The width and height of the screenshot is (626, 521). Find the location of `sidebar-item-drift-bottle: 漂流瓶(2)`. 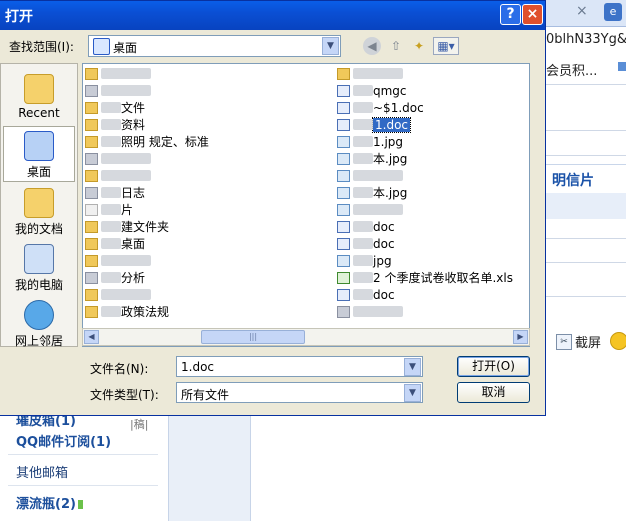

sidebar-item-drift-bottle: 漂流瓶(2) is located at coordinates (49, 502).